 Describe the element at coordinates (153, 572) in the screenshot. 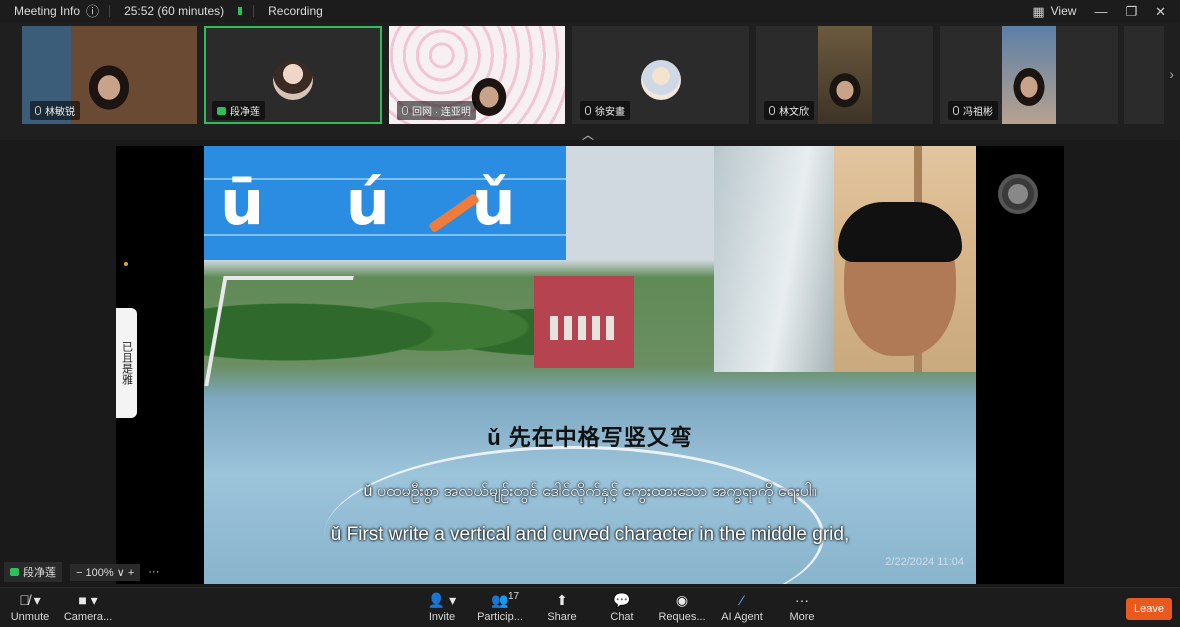

I see `more-options-icon: ···` at that location.